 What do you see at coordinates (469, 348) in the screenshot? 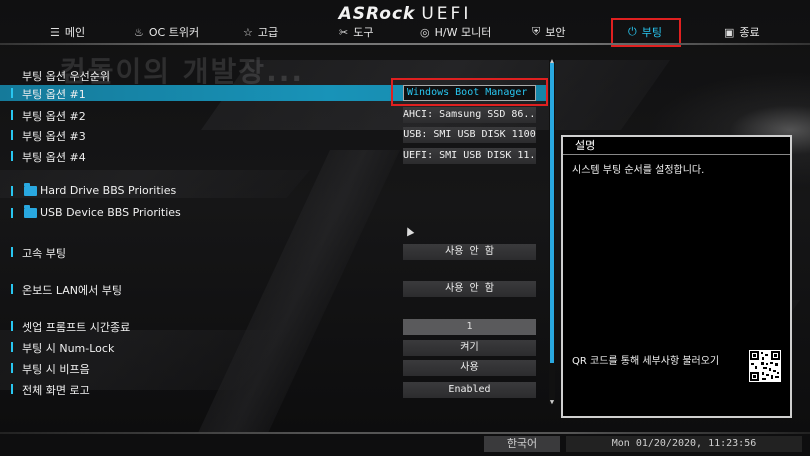
I see `bootup-numlock-value: 켜기` at bounding box center [469, 348].